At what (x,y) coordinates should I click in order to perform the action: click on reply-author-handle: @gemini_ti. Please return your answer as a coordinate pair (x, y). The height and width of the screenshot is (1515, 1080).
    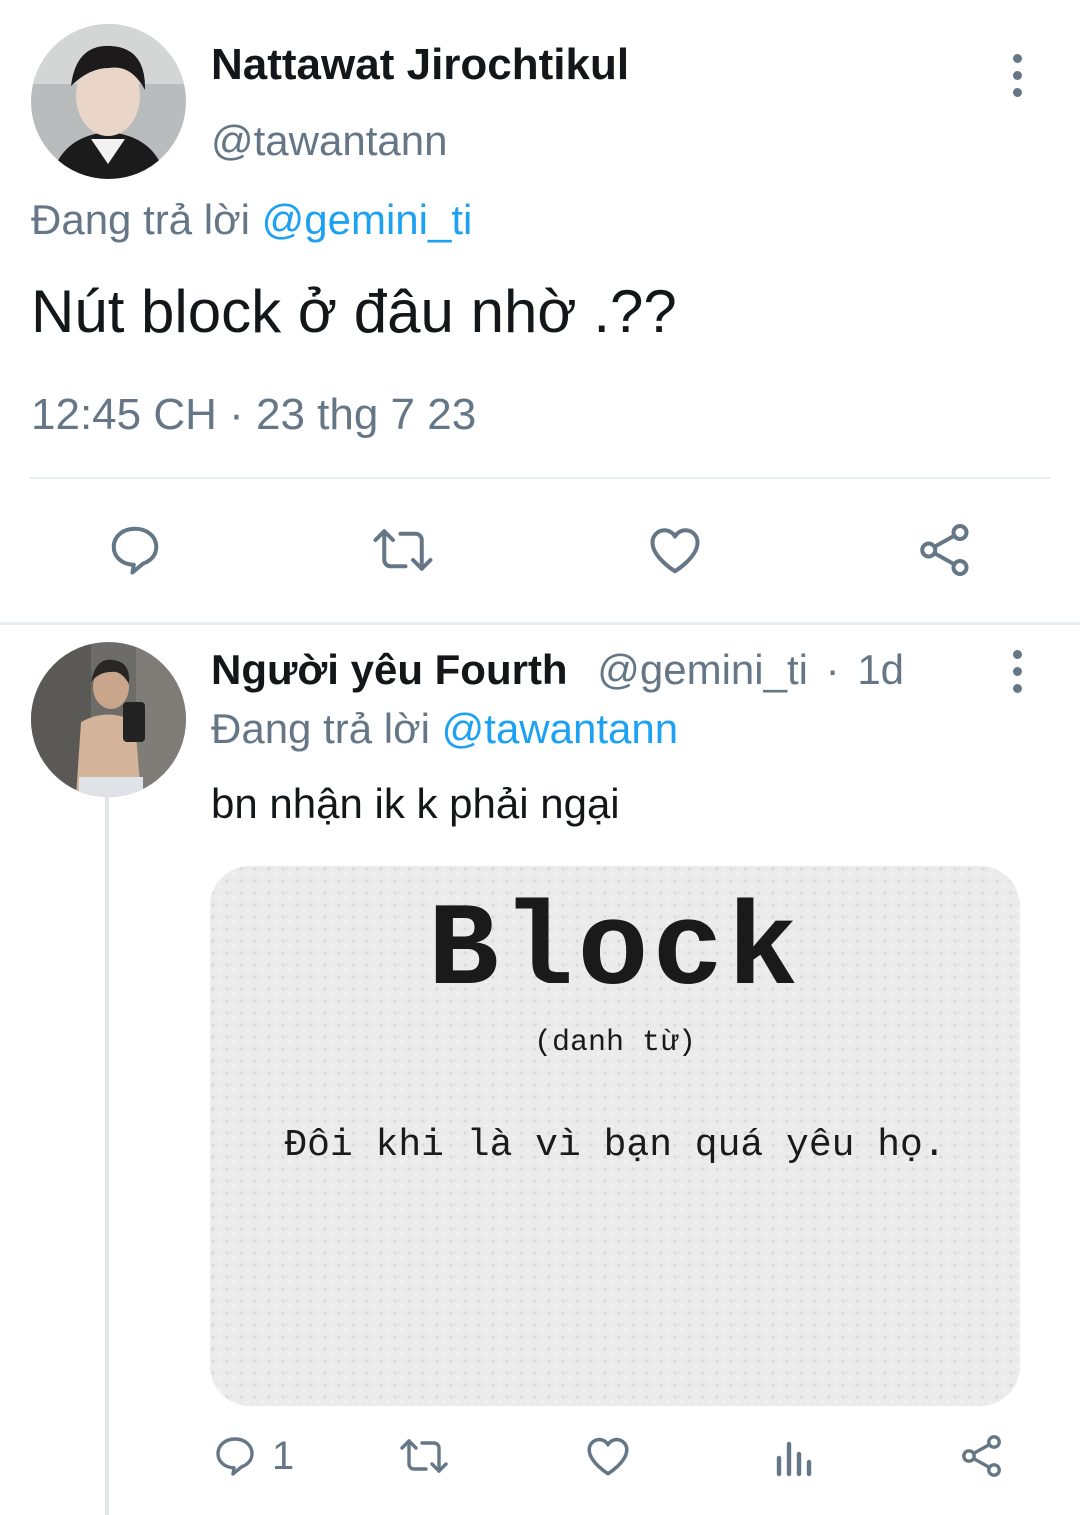
    Looking at the image, I should click on (702, 669).